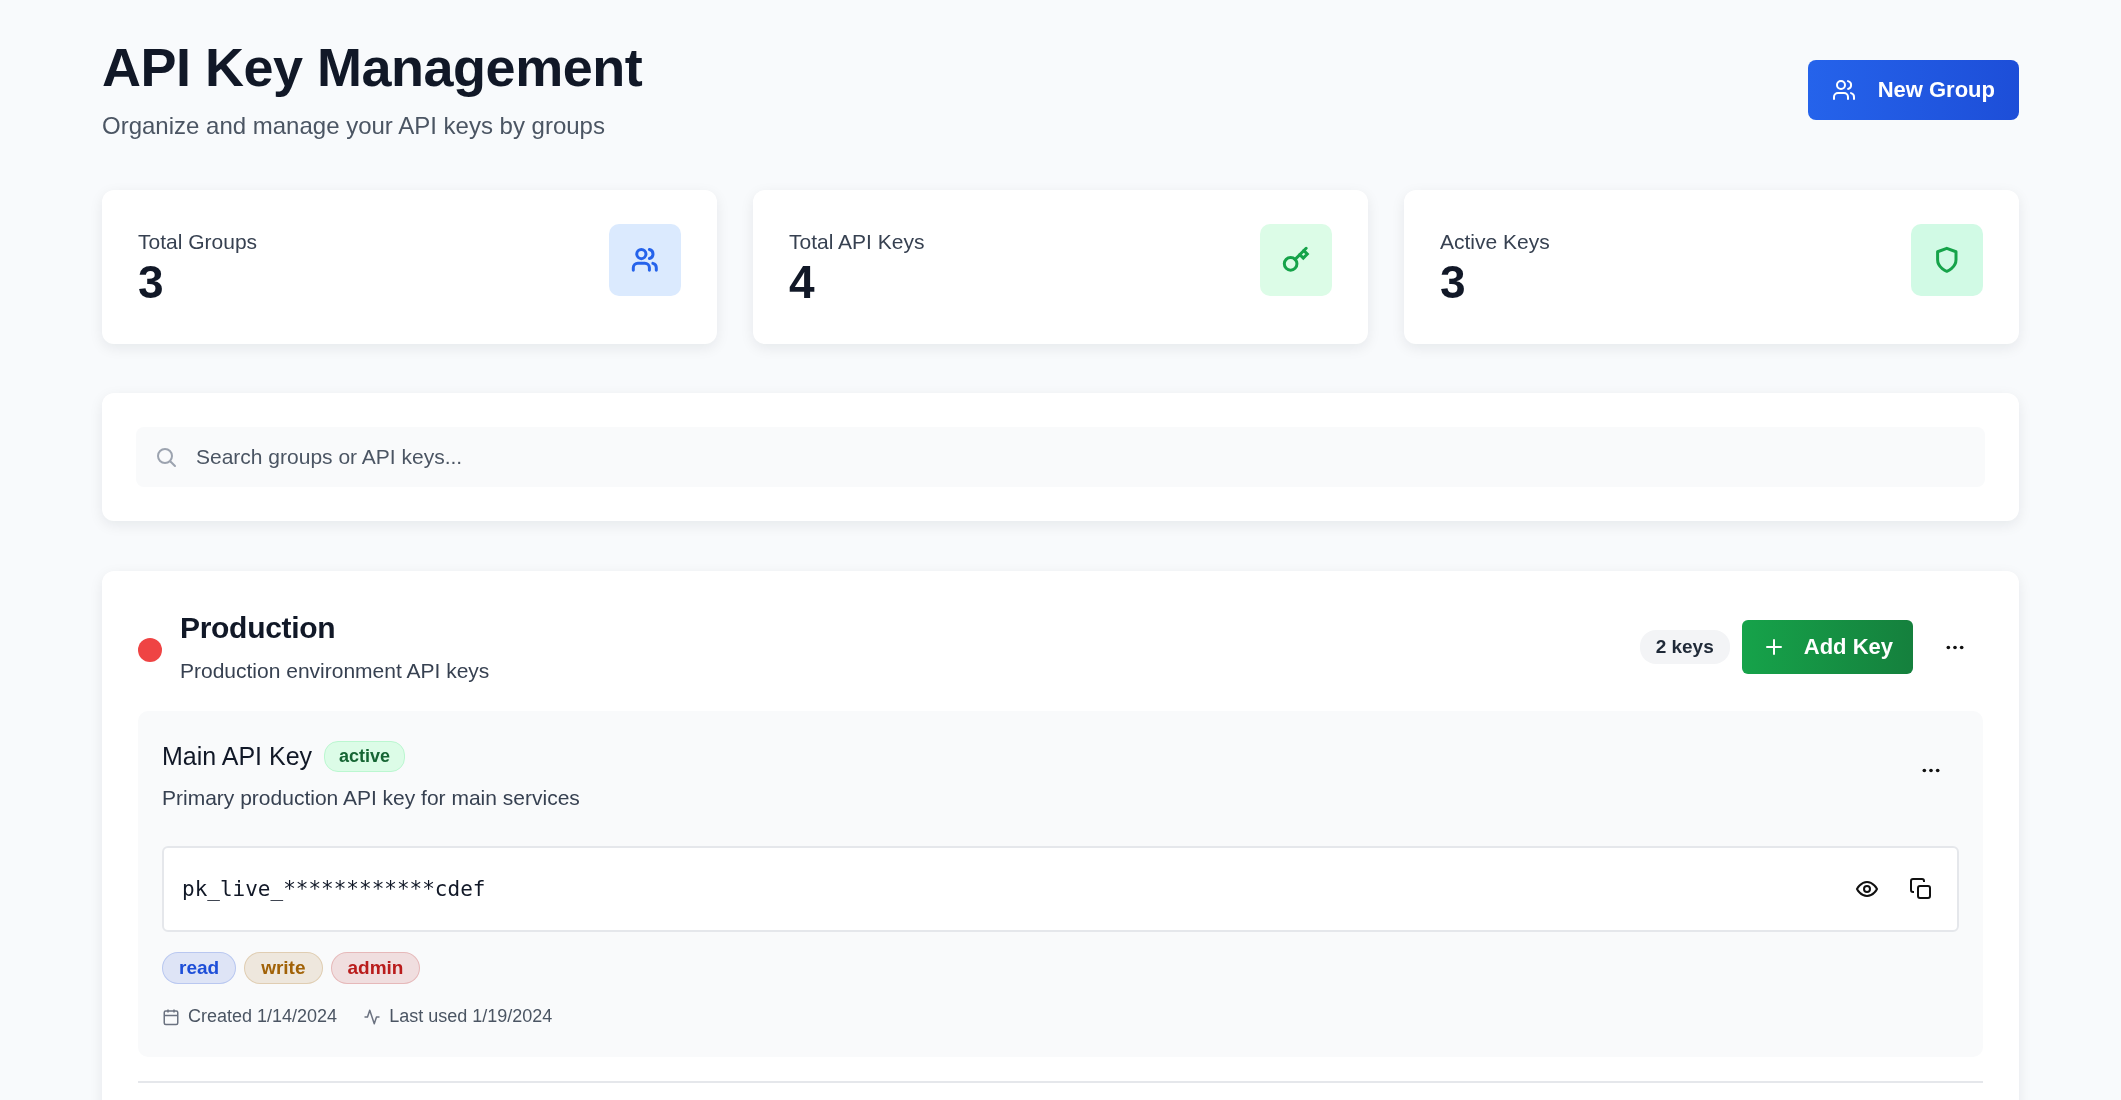 Image resolution: width=2121 pixels, height=1100 pixels. Describe the element at coordinates (857, 242) in the screenshot. I see `stat-label: Total API Keys` at that location.